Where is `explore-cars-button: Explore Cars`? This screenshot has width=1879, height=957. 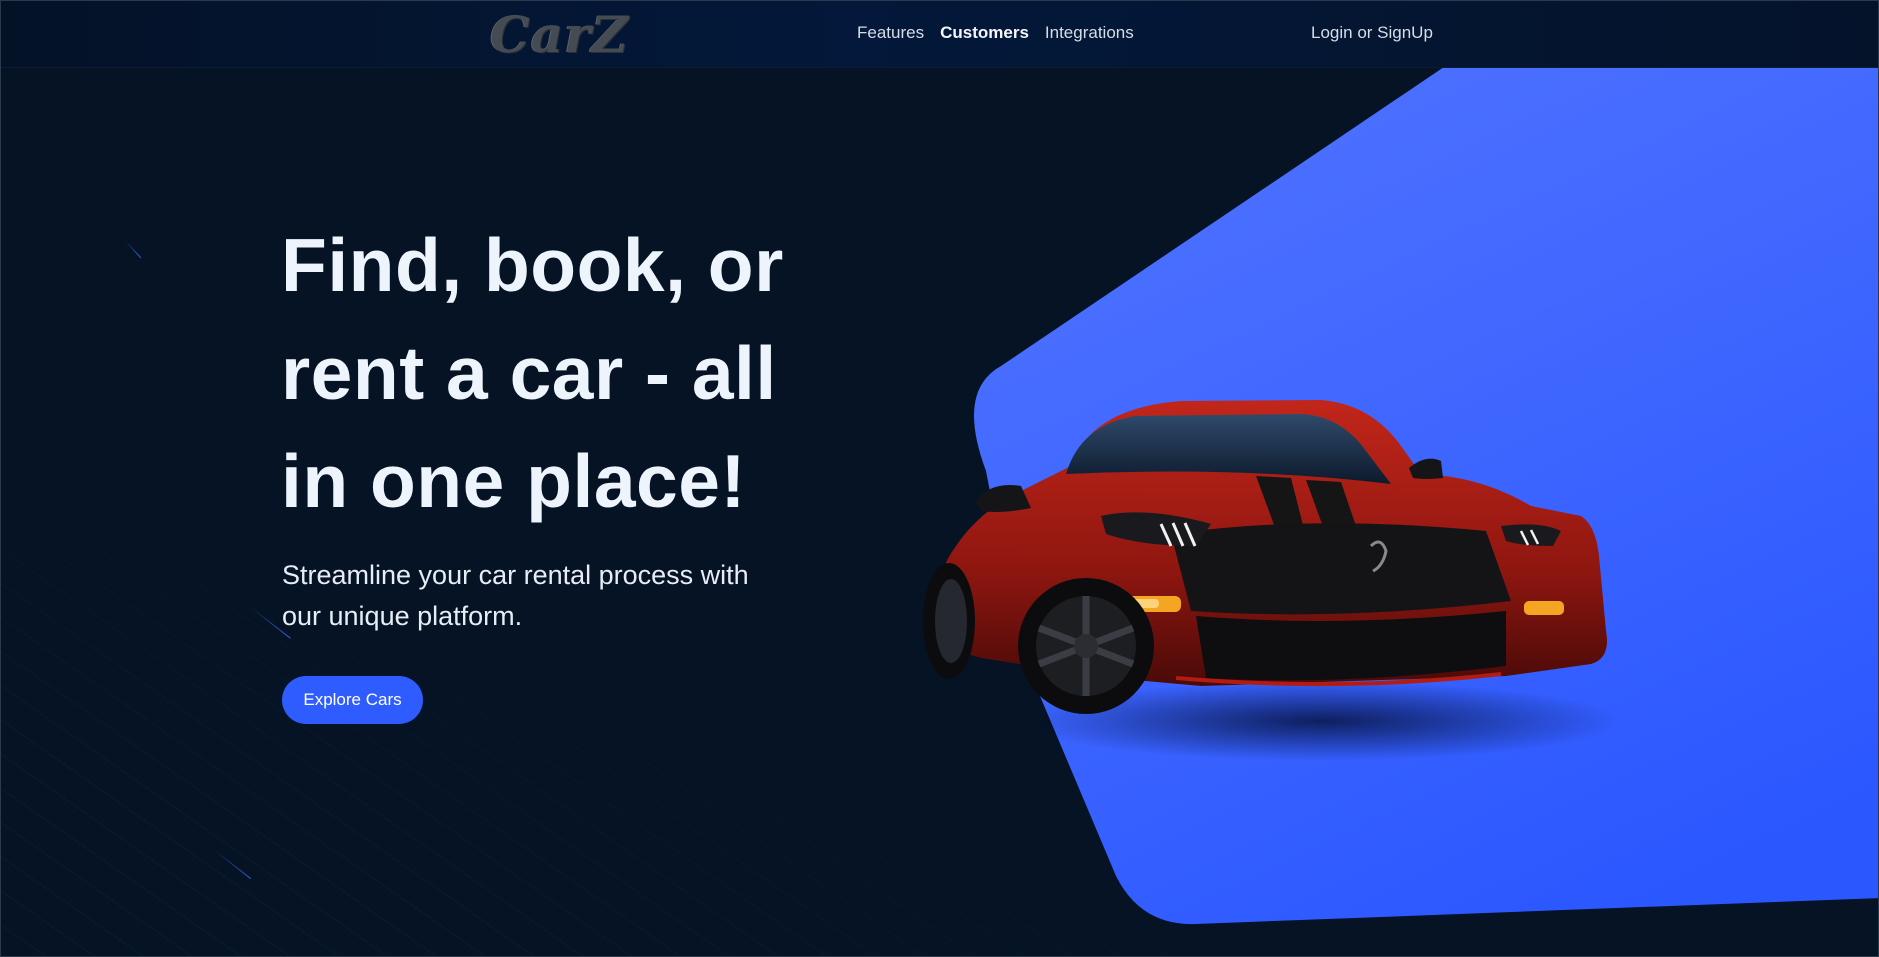
explore-cars-button: Explore Cars is located at coordinates (352, 700).